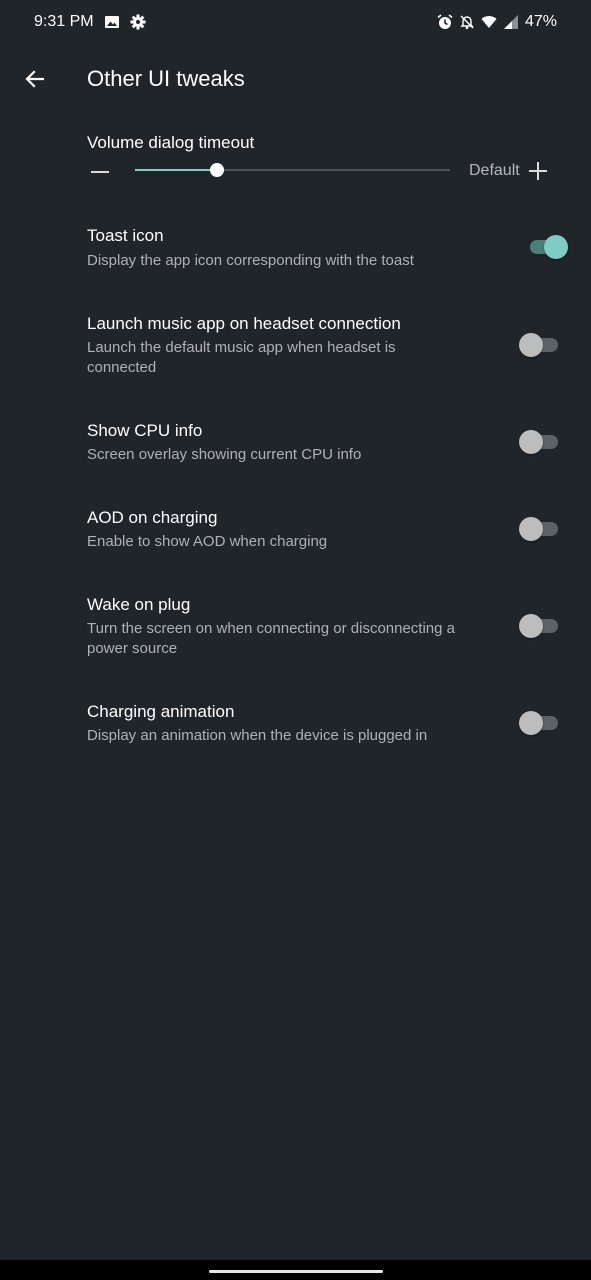 This screenshot has height=1280, width=591. Describe the element at coordinates (494, 170) in the screenshot. I see `slider-value-label: Default` at that location.